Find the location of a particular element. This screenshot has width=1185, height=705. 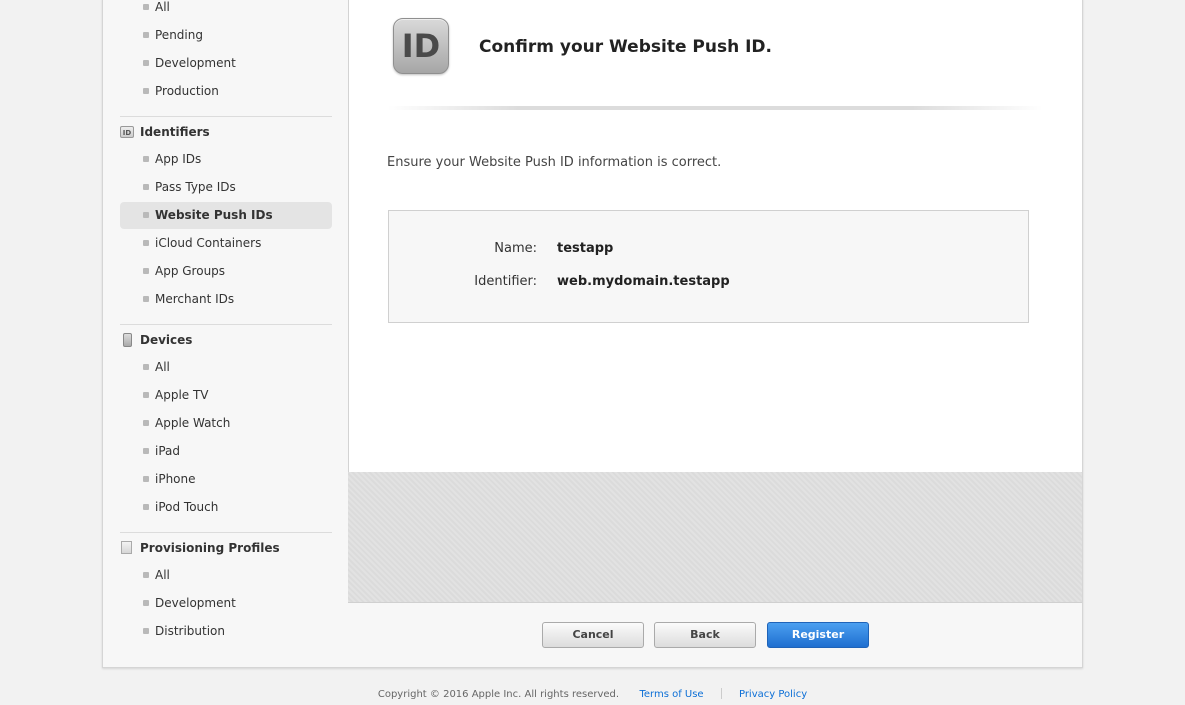

sidebar-item-label: Apple Watch is located at coordinates (193, 423).